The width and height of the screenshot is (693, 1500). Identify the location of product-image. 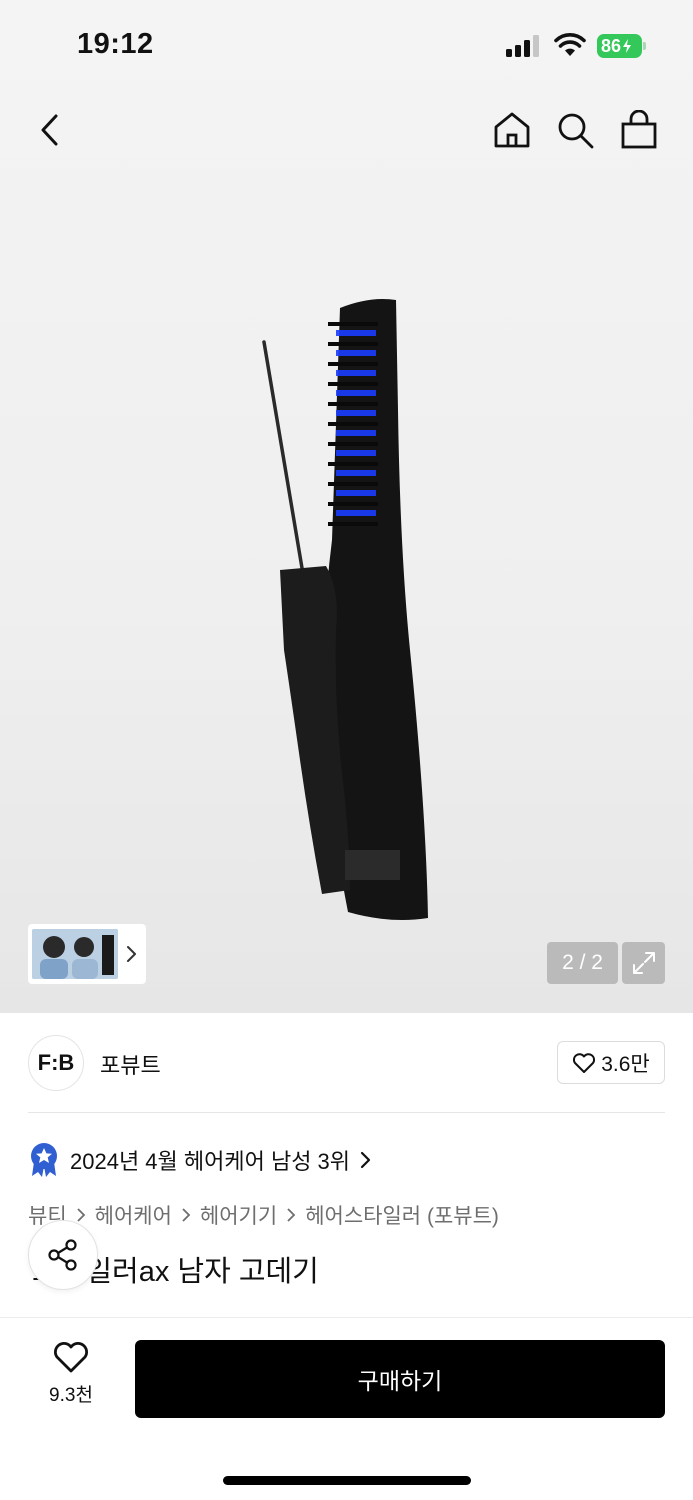
(345, 609).